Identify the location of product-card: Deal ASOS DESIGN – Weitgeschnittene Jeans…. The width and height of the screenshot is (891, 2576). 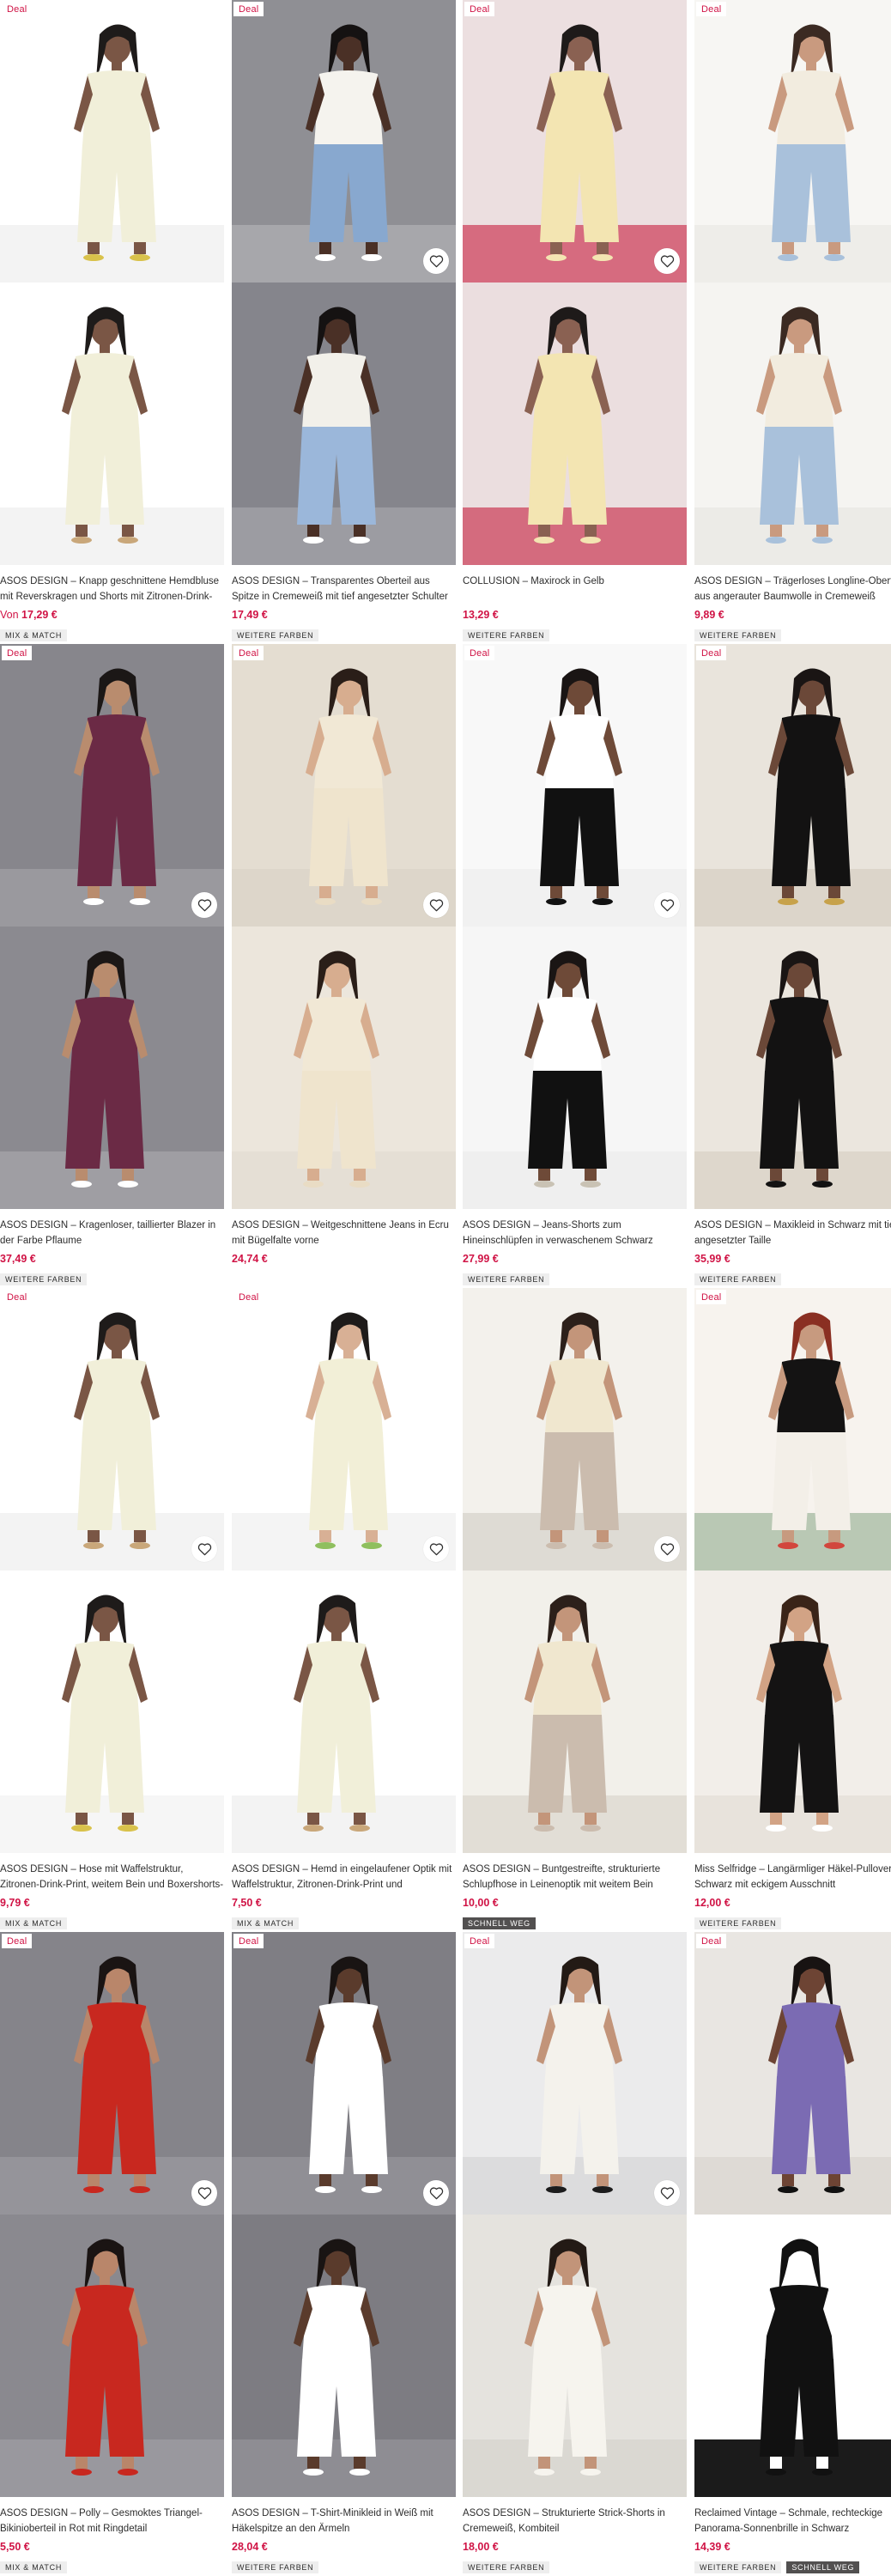
(344, 966).